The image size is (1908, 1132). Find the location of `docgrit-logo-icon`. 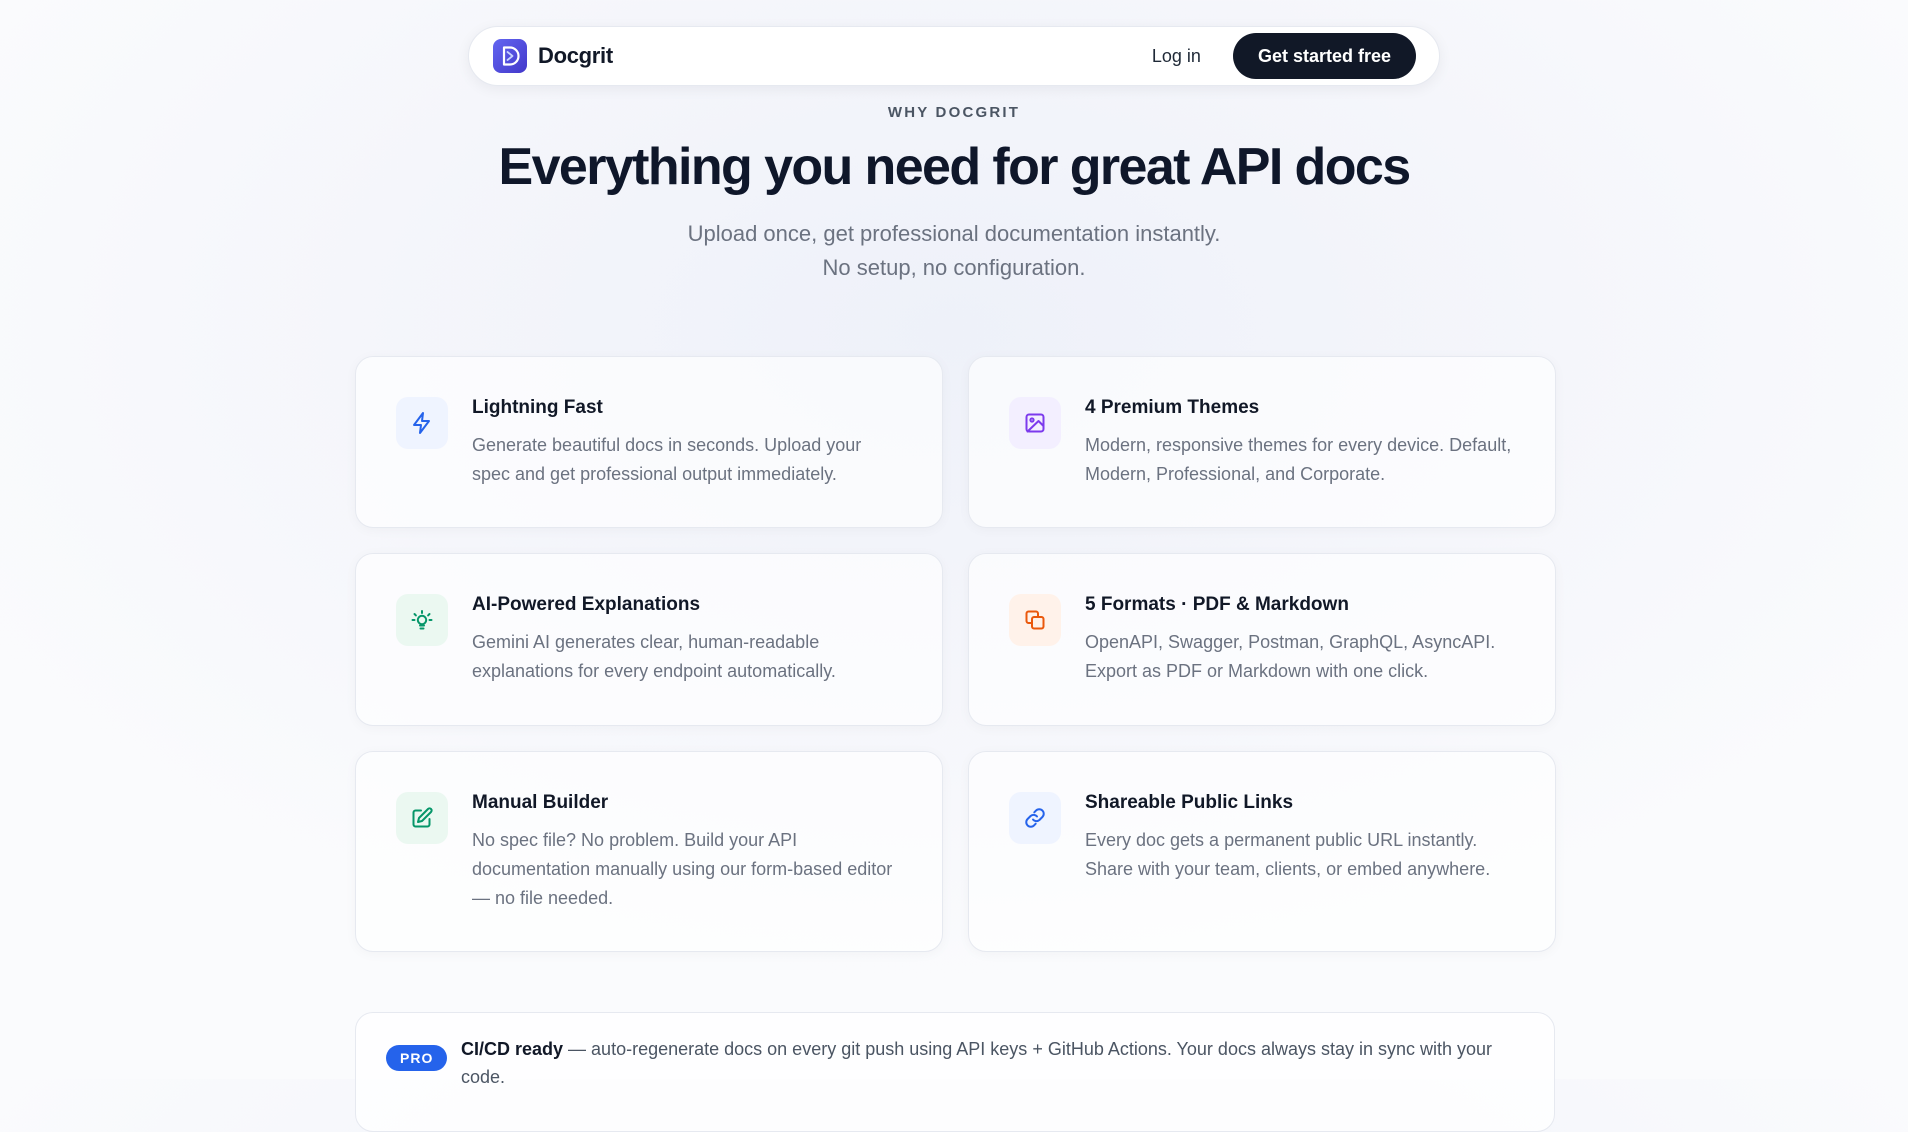

docgrit-logo-icon is located at coordinates (510, 56).